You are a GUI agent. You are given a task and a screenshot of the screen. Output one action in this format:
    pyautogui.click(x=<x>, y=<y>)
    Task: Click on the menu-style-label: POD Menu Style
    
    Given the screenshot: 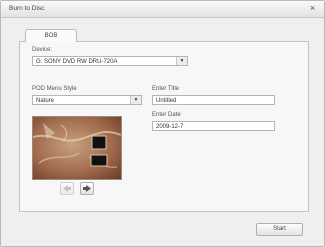 What is the action you would take?
    pyautogui.click(x=54, y=89)
    